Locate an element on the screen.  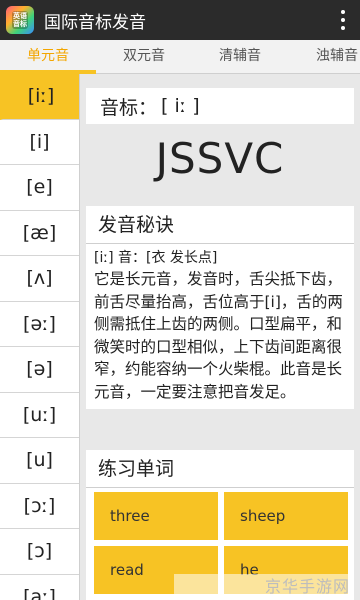
app-icon: 英语 音标 is located at coordinates (20, 20).